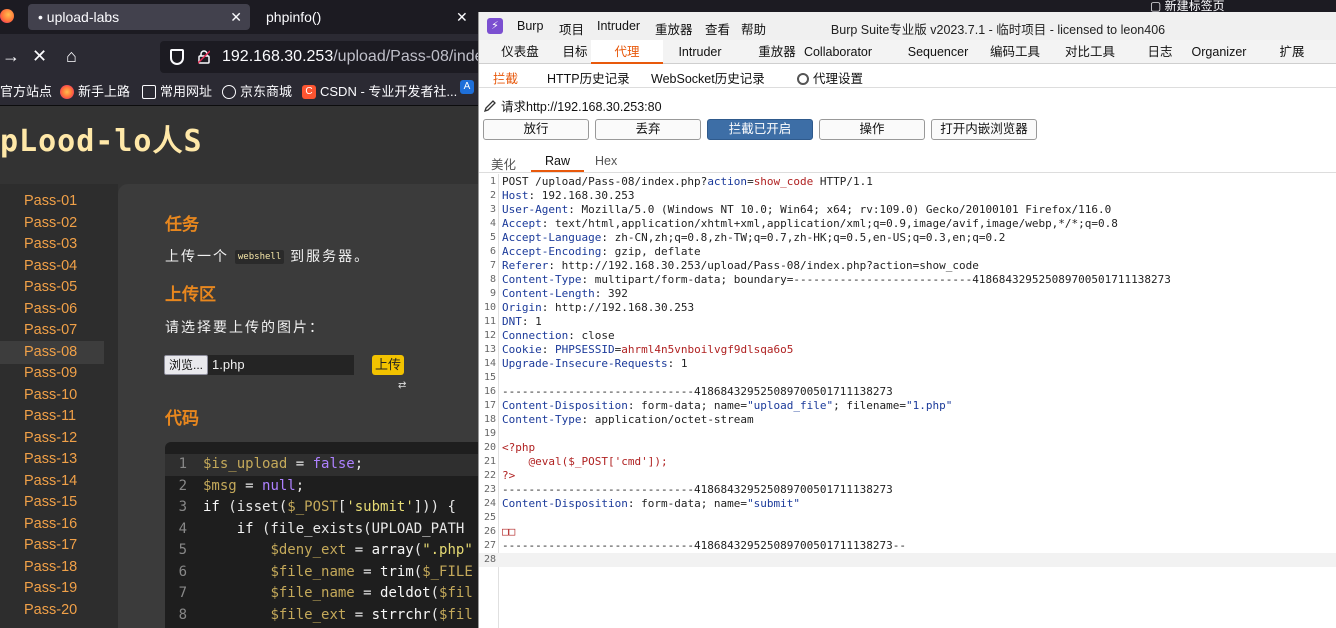 Image resolution: width=1336 pixels, height=628 pixels. I want to click on request-token: ?>, so click(509, 475).